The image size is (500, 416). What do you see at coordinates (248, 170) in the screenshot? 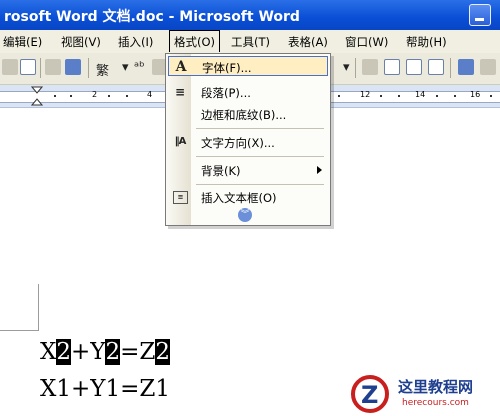
I see `menu-item-background: 背景(K)` at bounding box center [248, 170].